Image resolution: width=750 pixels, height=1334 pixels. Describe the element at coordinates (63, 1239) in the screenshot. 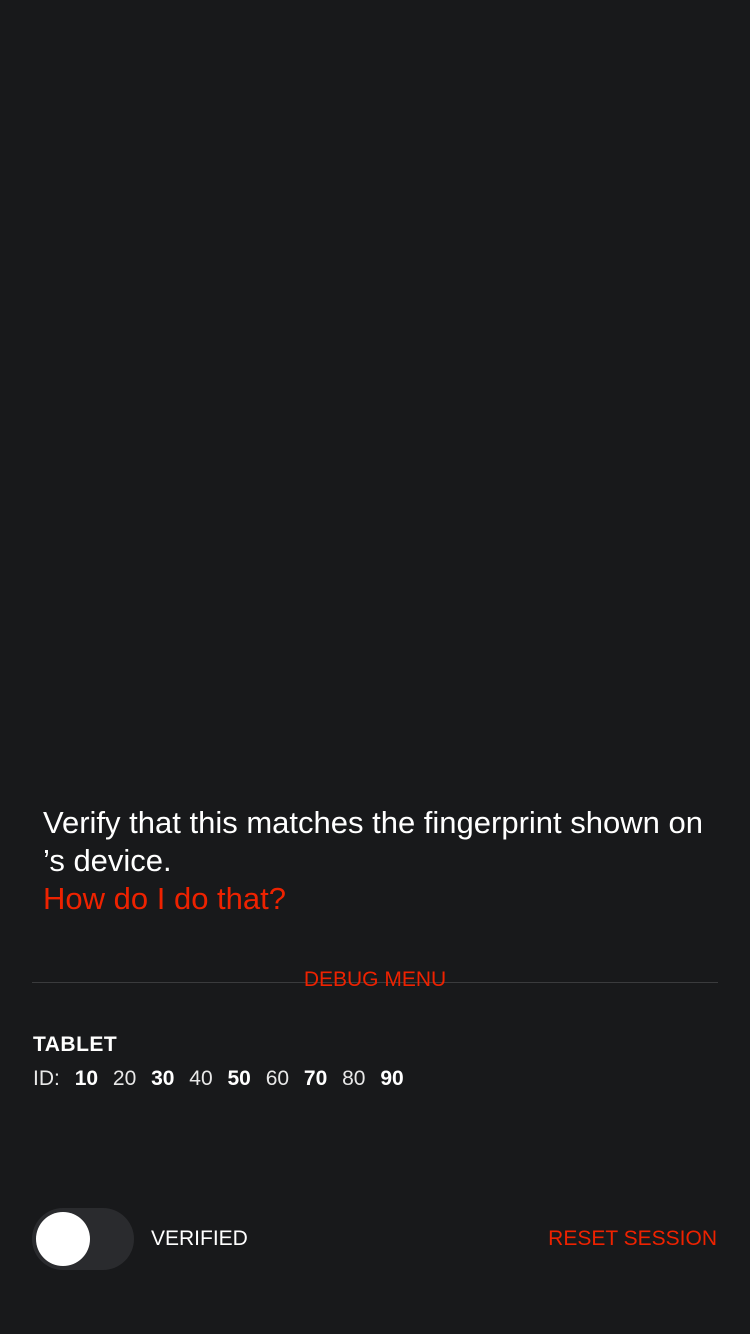

I see `toggle-knob` at that location.